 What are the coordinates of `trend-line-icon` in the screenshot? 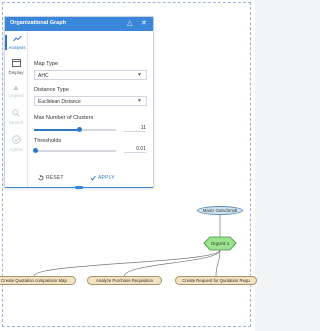 It's located at (17, 39).